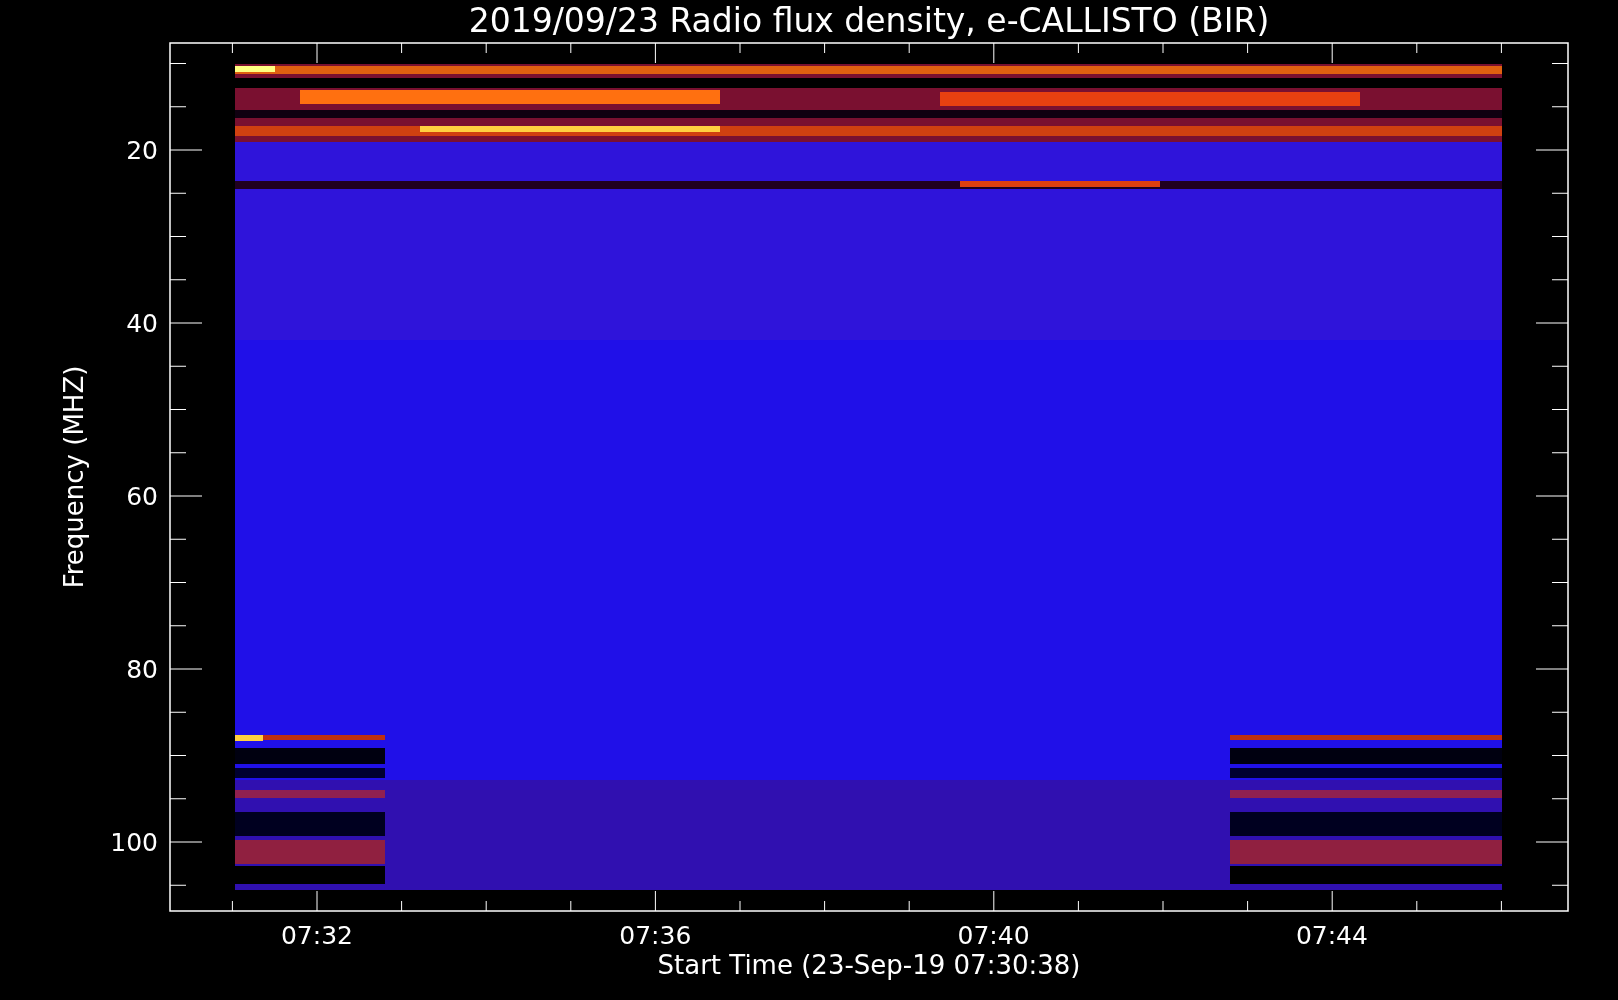 The image size is (1618, 1000). What do you see at coordinates (655, 935) in the screenshot?
I see `x-tick-label: 07:36` at bounding box center [655, 935].